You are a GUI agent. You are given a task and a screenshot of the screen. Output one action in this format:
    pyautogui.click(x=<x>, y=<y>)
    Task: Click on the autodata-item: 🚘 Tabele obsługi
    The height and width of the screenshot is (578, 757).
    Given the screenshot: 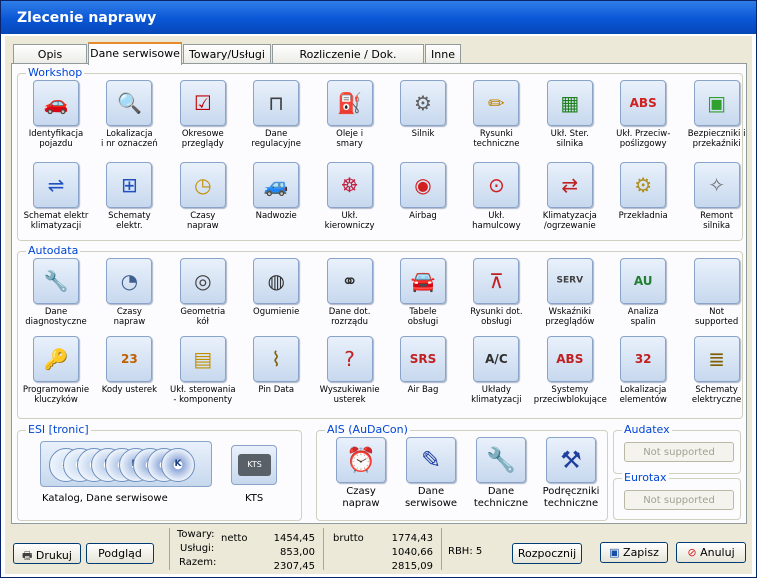 What is the action you would take?
    pyautogui.click(x=423, y=292)
    